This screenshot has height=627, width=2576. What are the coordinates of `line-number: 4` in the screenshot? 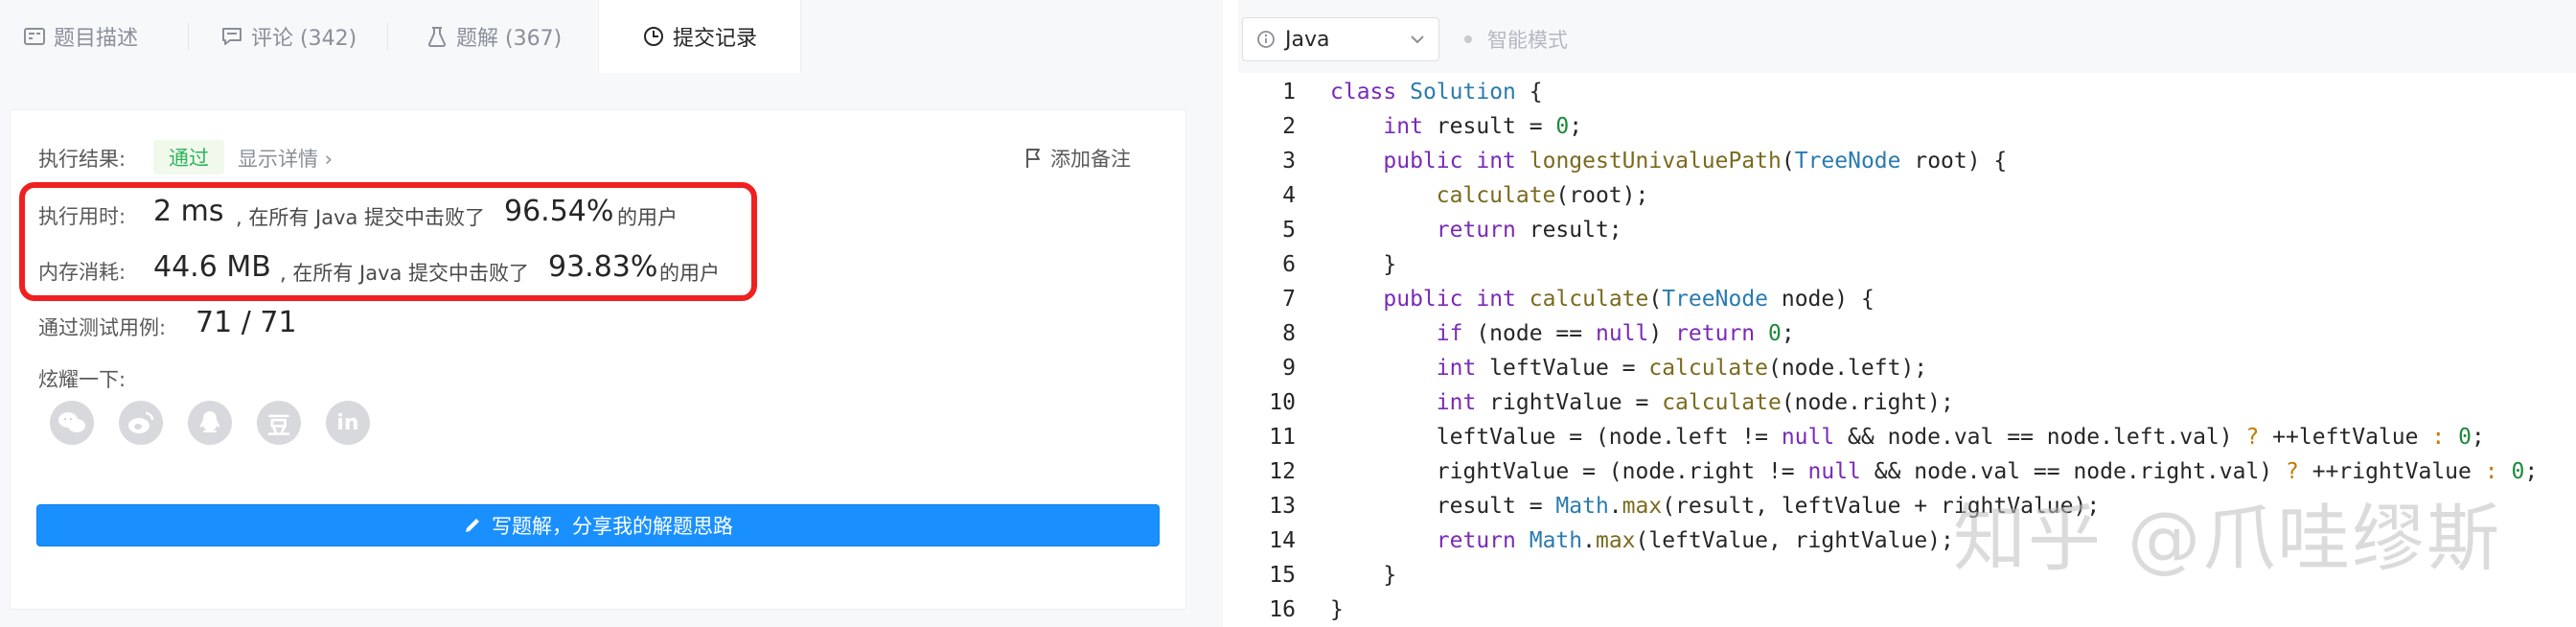 It's located at (1289, 195).